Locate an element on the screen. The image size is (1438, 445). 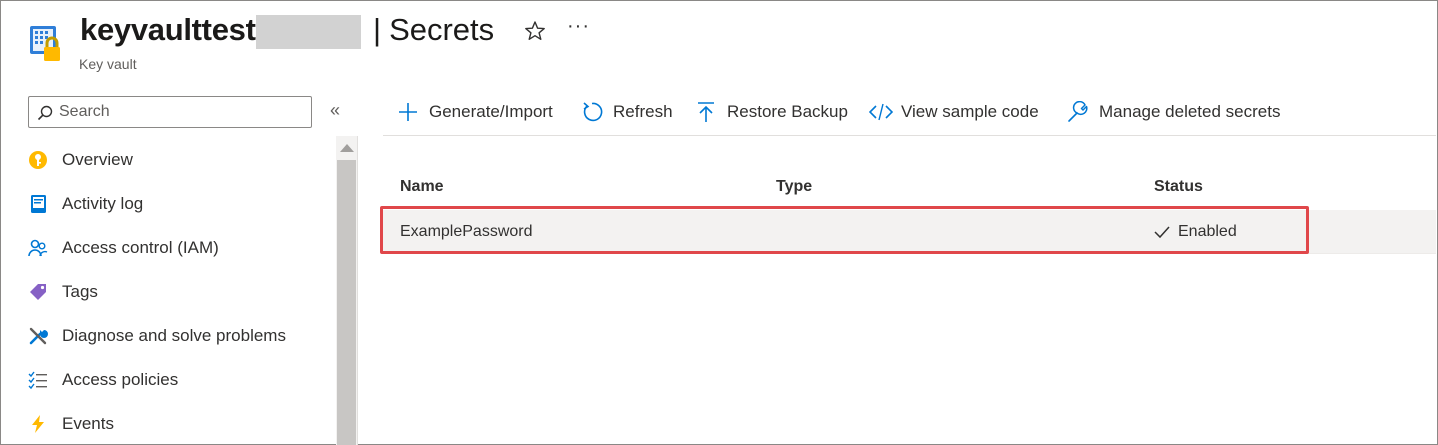
page-title-text: Secrets is located at coordinates (442, 29).